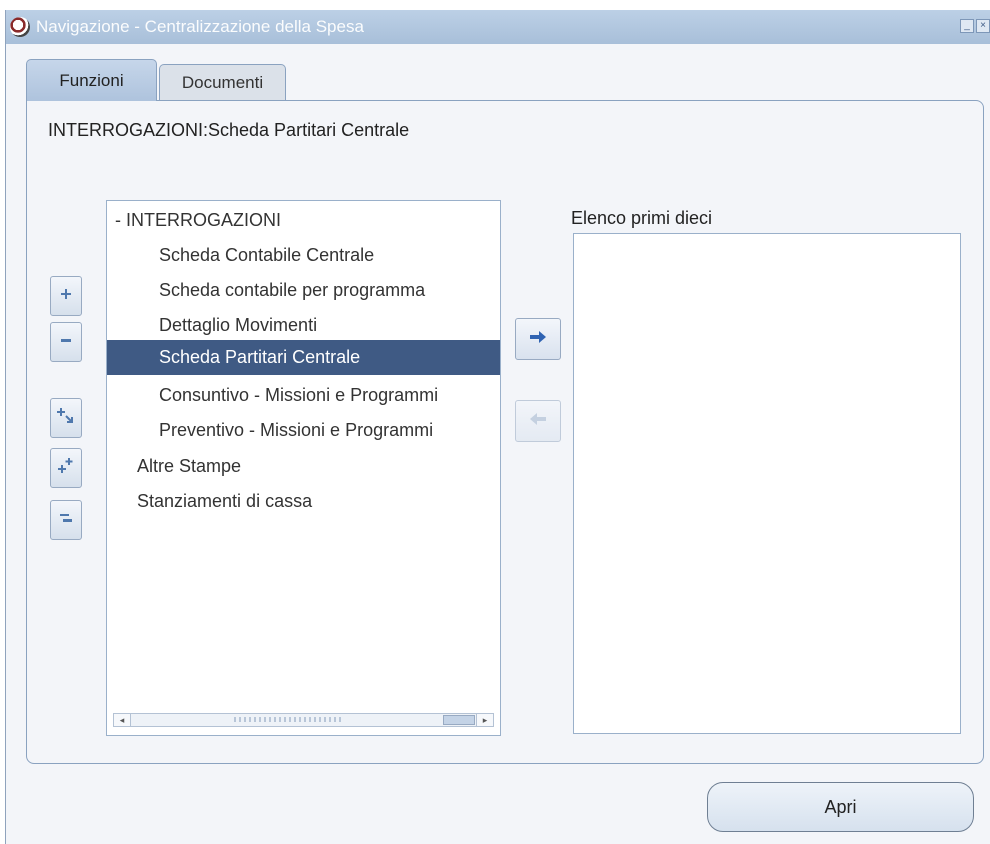  I want to click on scroll-left-icon: ◂, so click(122, 720).